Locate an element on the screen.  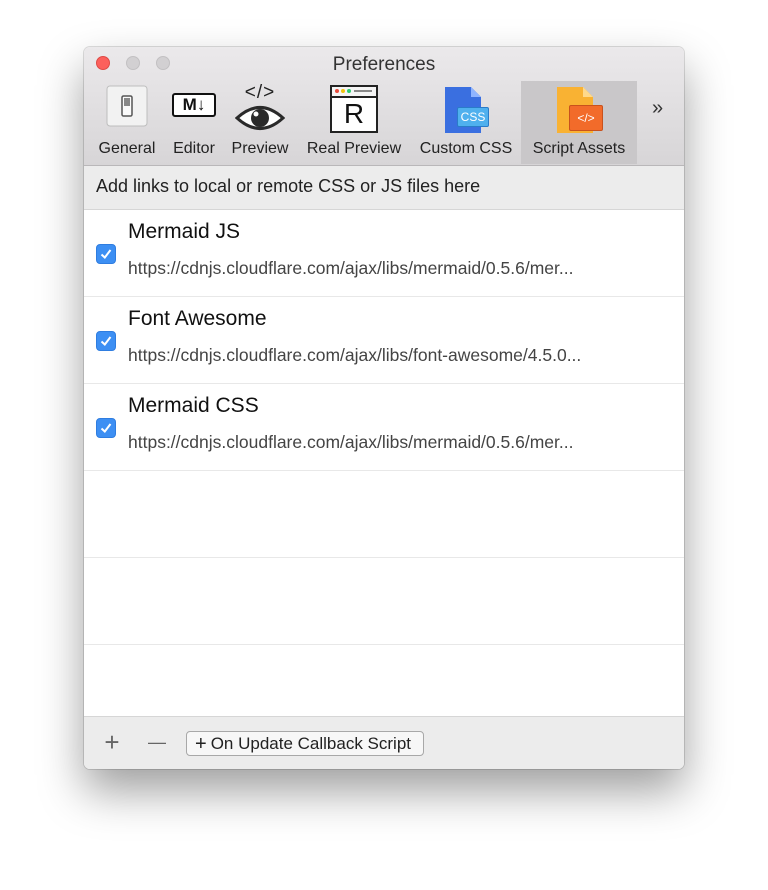
browser-letter: R is located at coordinates (354, 113).